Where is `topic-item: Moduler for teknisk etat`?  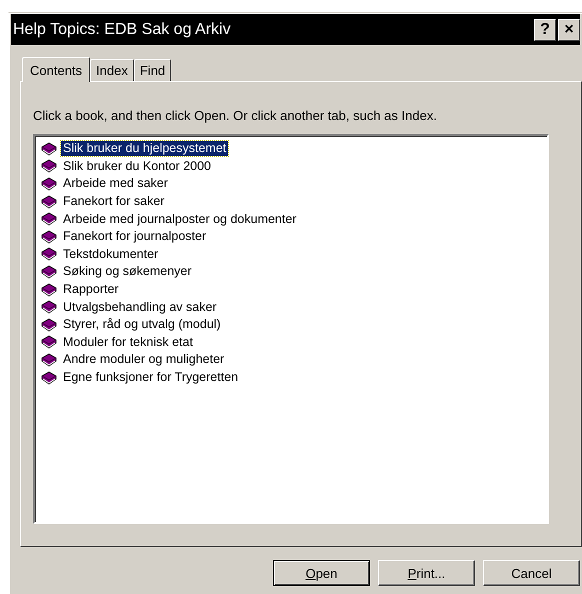
topic-item: Moduler for teknisk etat is located at coordinates (128, 342).